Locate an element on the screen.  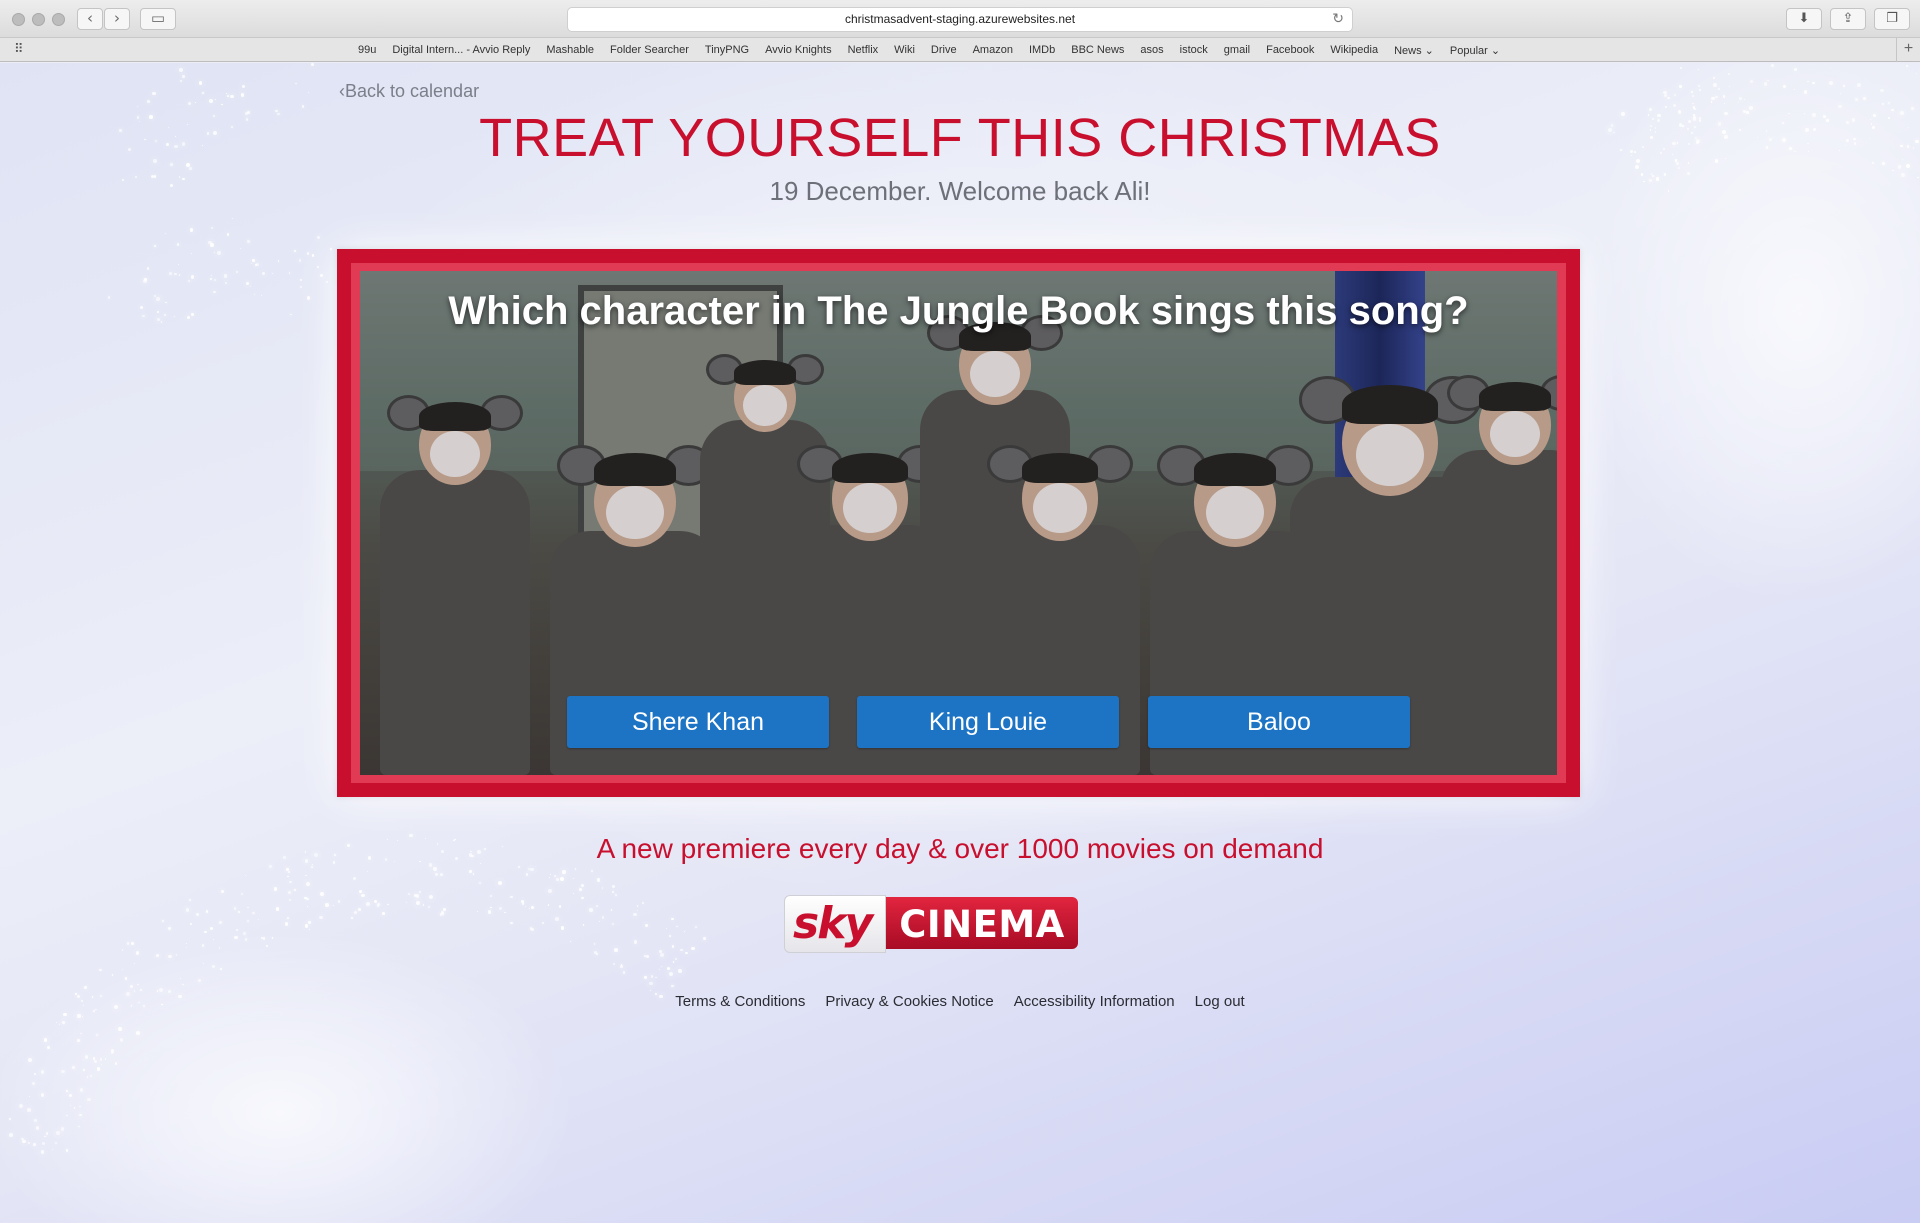
bookmark-item: Mashable is located at coordinates (570, 50).